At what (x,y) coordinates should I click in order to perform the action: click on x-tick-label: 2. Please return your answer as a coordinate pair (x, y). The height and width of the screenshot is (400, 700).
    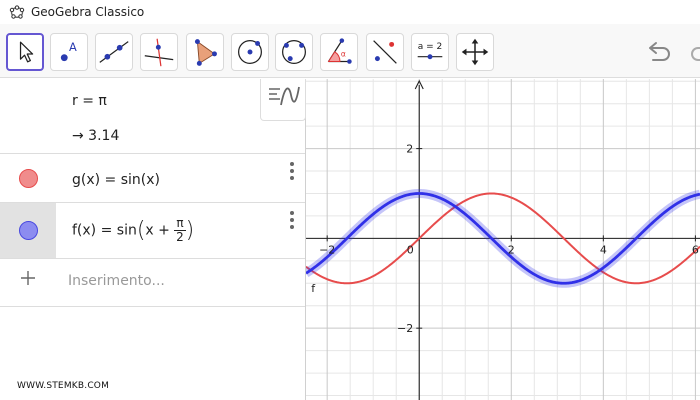
    Looking at the image, I should click on (511, 249).